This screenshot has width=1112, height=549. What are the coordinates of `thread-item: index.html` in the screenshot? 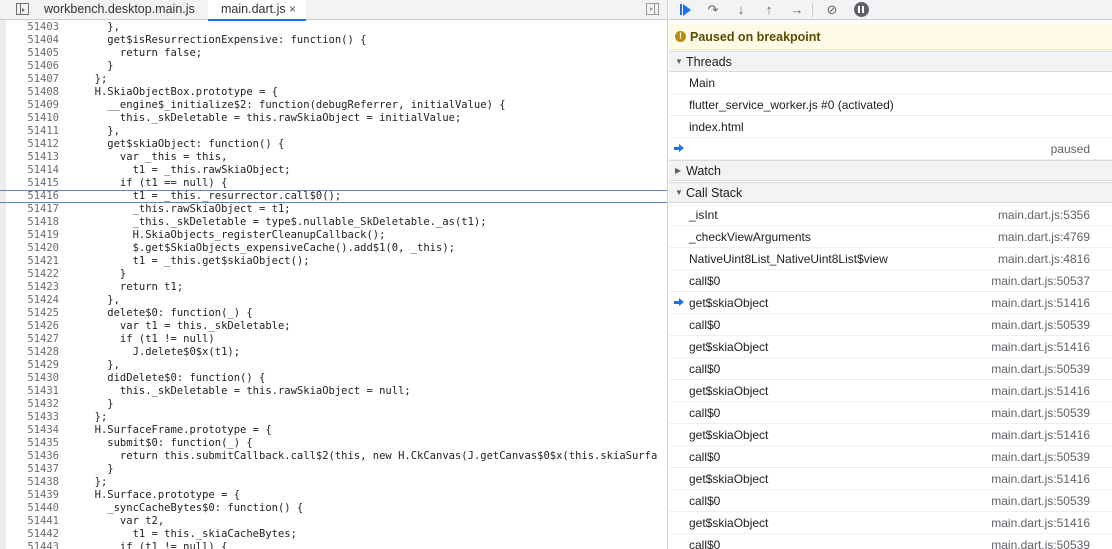 It's located at (890, 127).